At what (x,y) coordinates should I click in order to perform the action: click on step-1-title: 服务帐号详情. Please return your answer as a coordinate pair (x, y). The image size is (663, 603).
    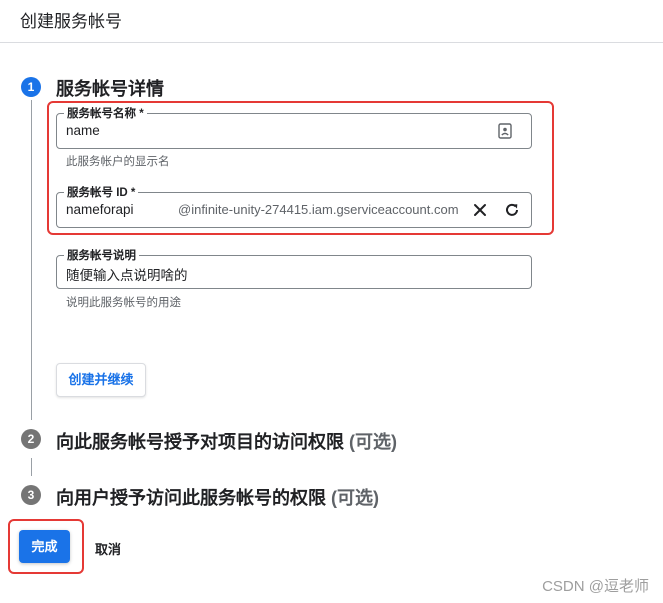
    Looking at the image, I should click on (110, 88).